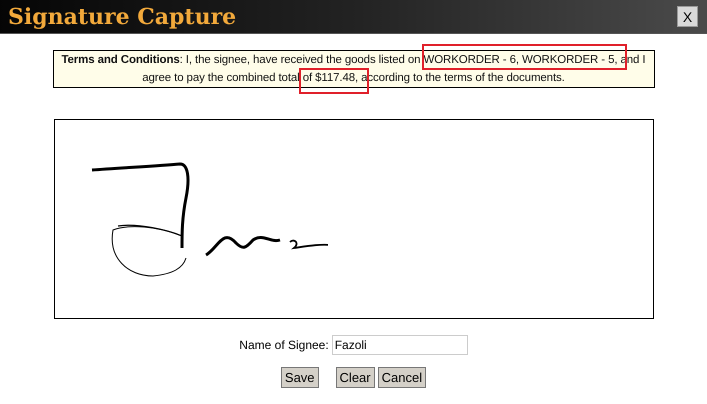 The width and height of the screenshot is (707, 404). What do you see at coordinates (355, 377) in the screenshot?
I see `action-button: Clear` at bounding box center [355, 377].